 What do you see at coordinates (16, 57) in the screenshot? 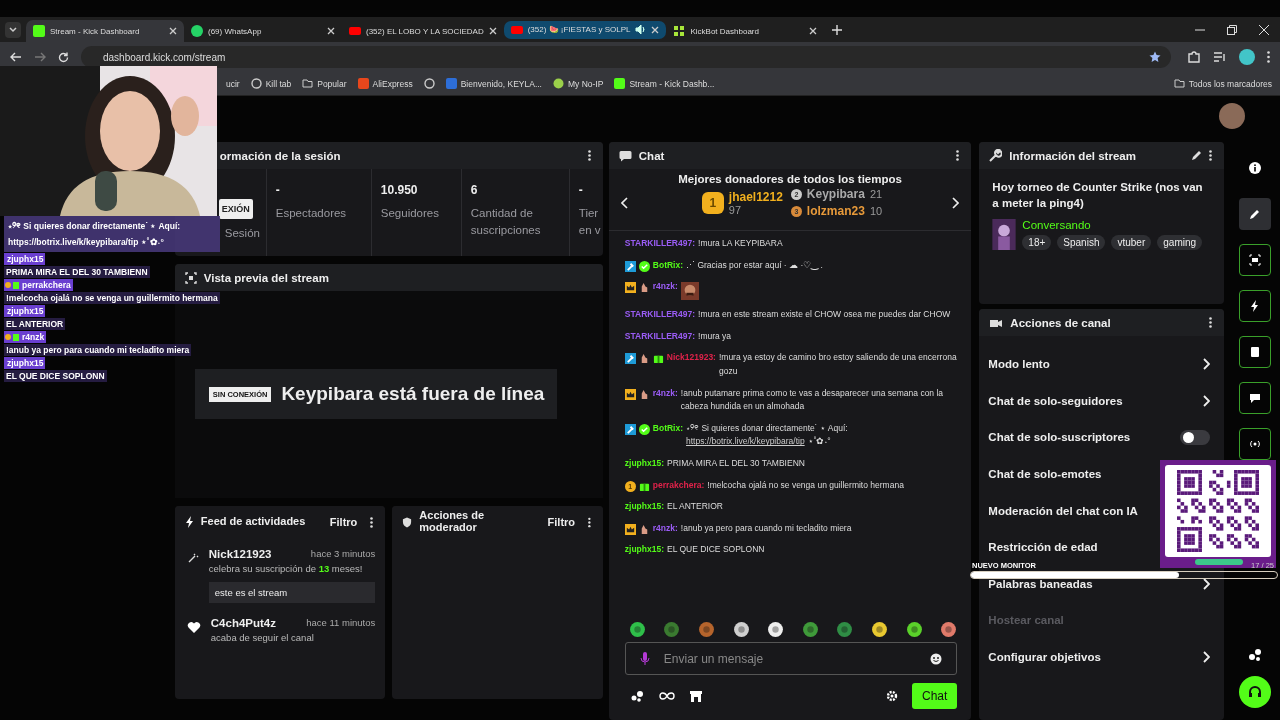
I see `back-icon` at bounding box center [16, 57].